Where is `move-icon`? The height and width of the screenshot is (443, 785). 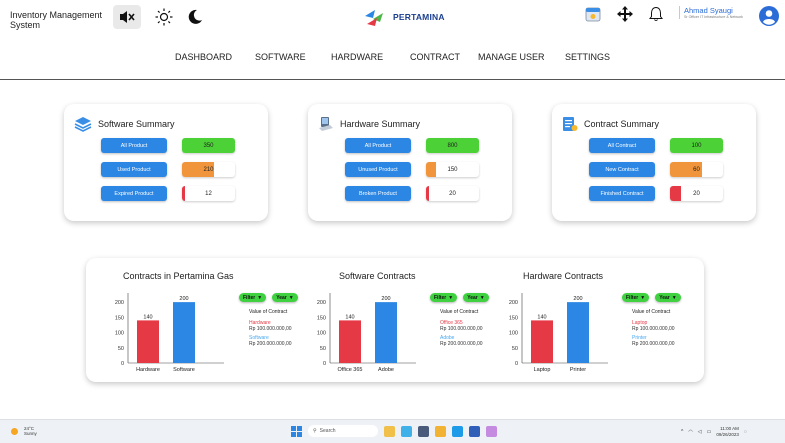 move-icon is located at coordinates (625, 14).